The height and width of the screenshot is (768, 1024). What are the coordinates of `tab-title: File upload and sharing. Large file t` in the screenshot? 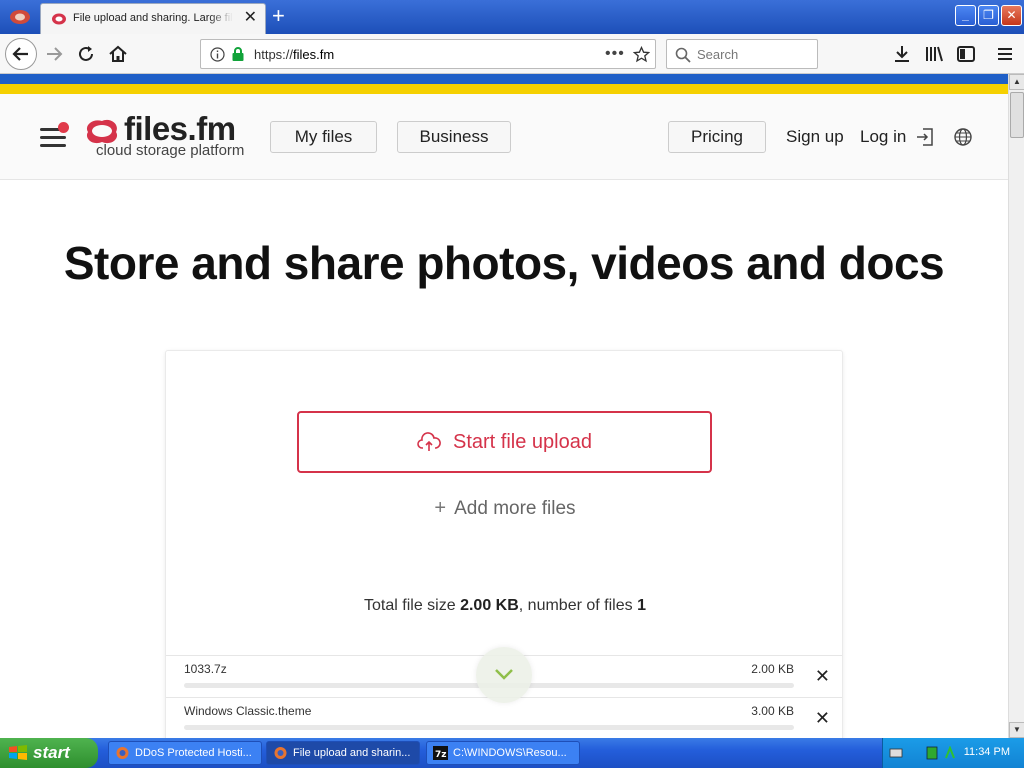 It's located at (153, 18).